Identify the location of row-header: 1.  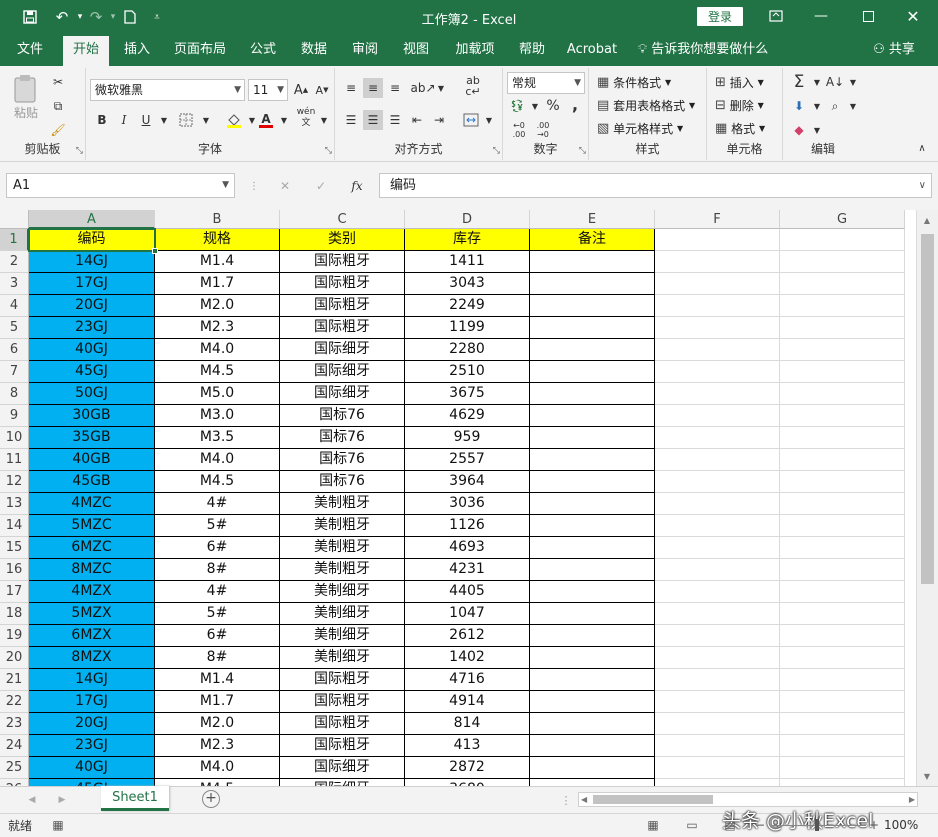
(14, 240).